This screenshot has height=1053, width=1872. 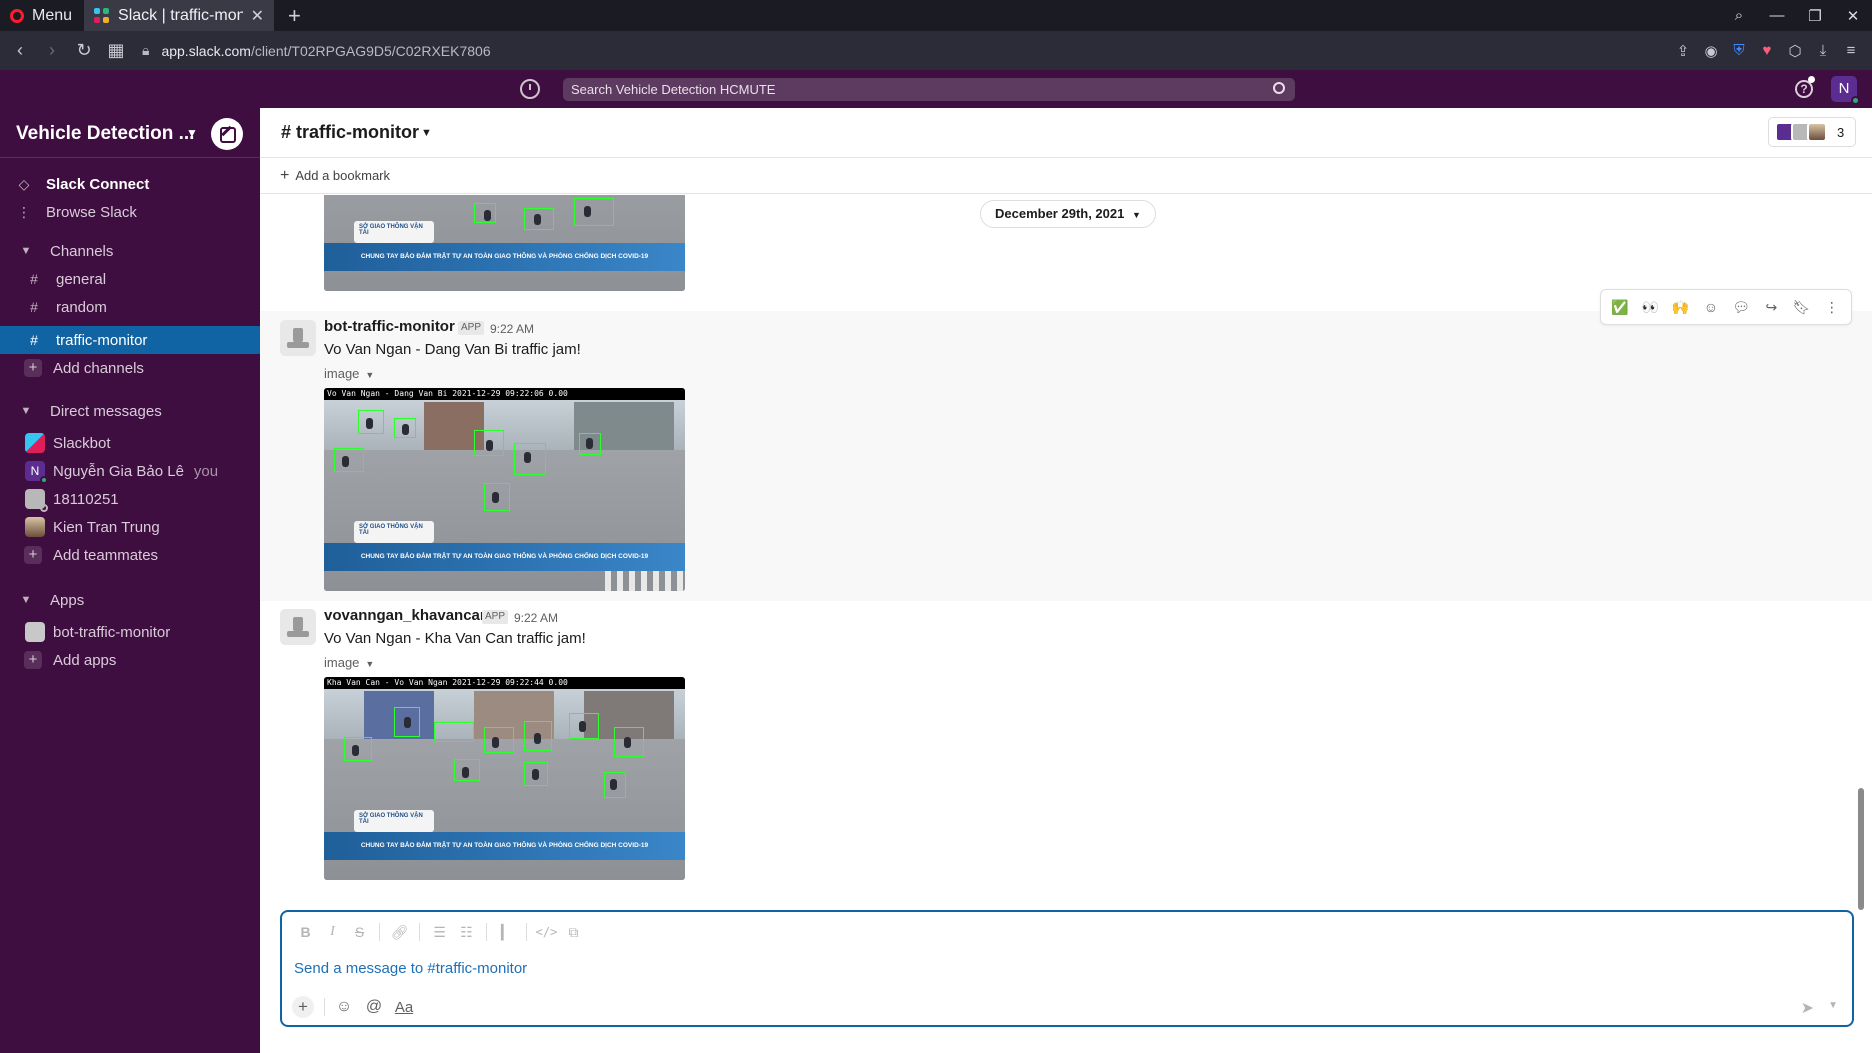 I want to click on easy-setup-icon: ≡, so click(x=1851, y=50).